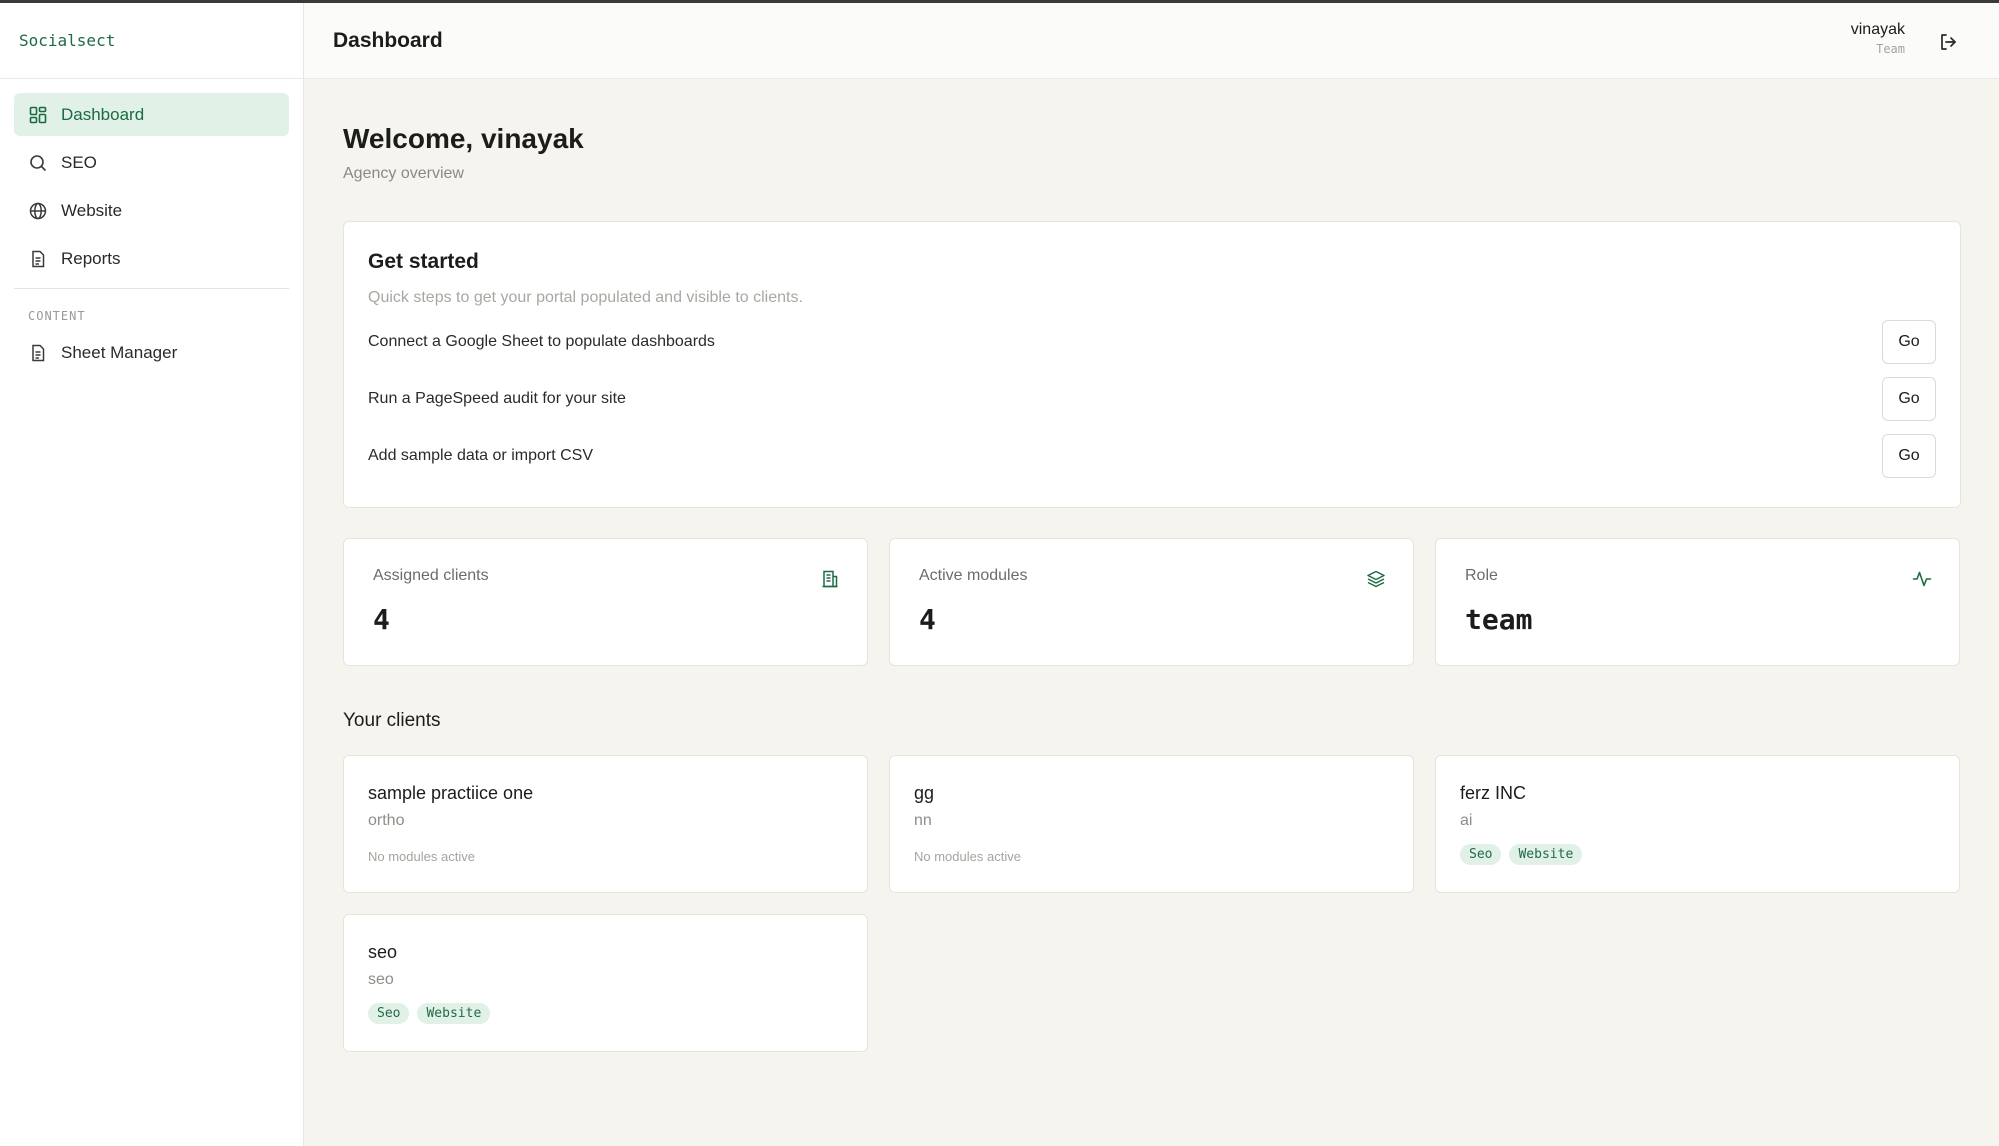 This screenshot has width=1999, height=1146. Describe the element at coordinates (1151, 41) in the screenshot. I see `top-header: Dashboard vinayak Team` at that location.